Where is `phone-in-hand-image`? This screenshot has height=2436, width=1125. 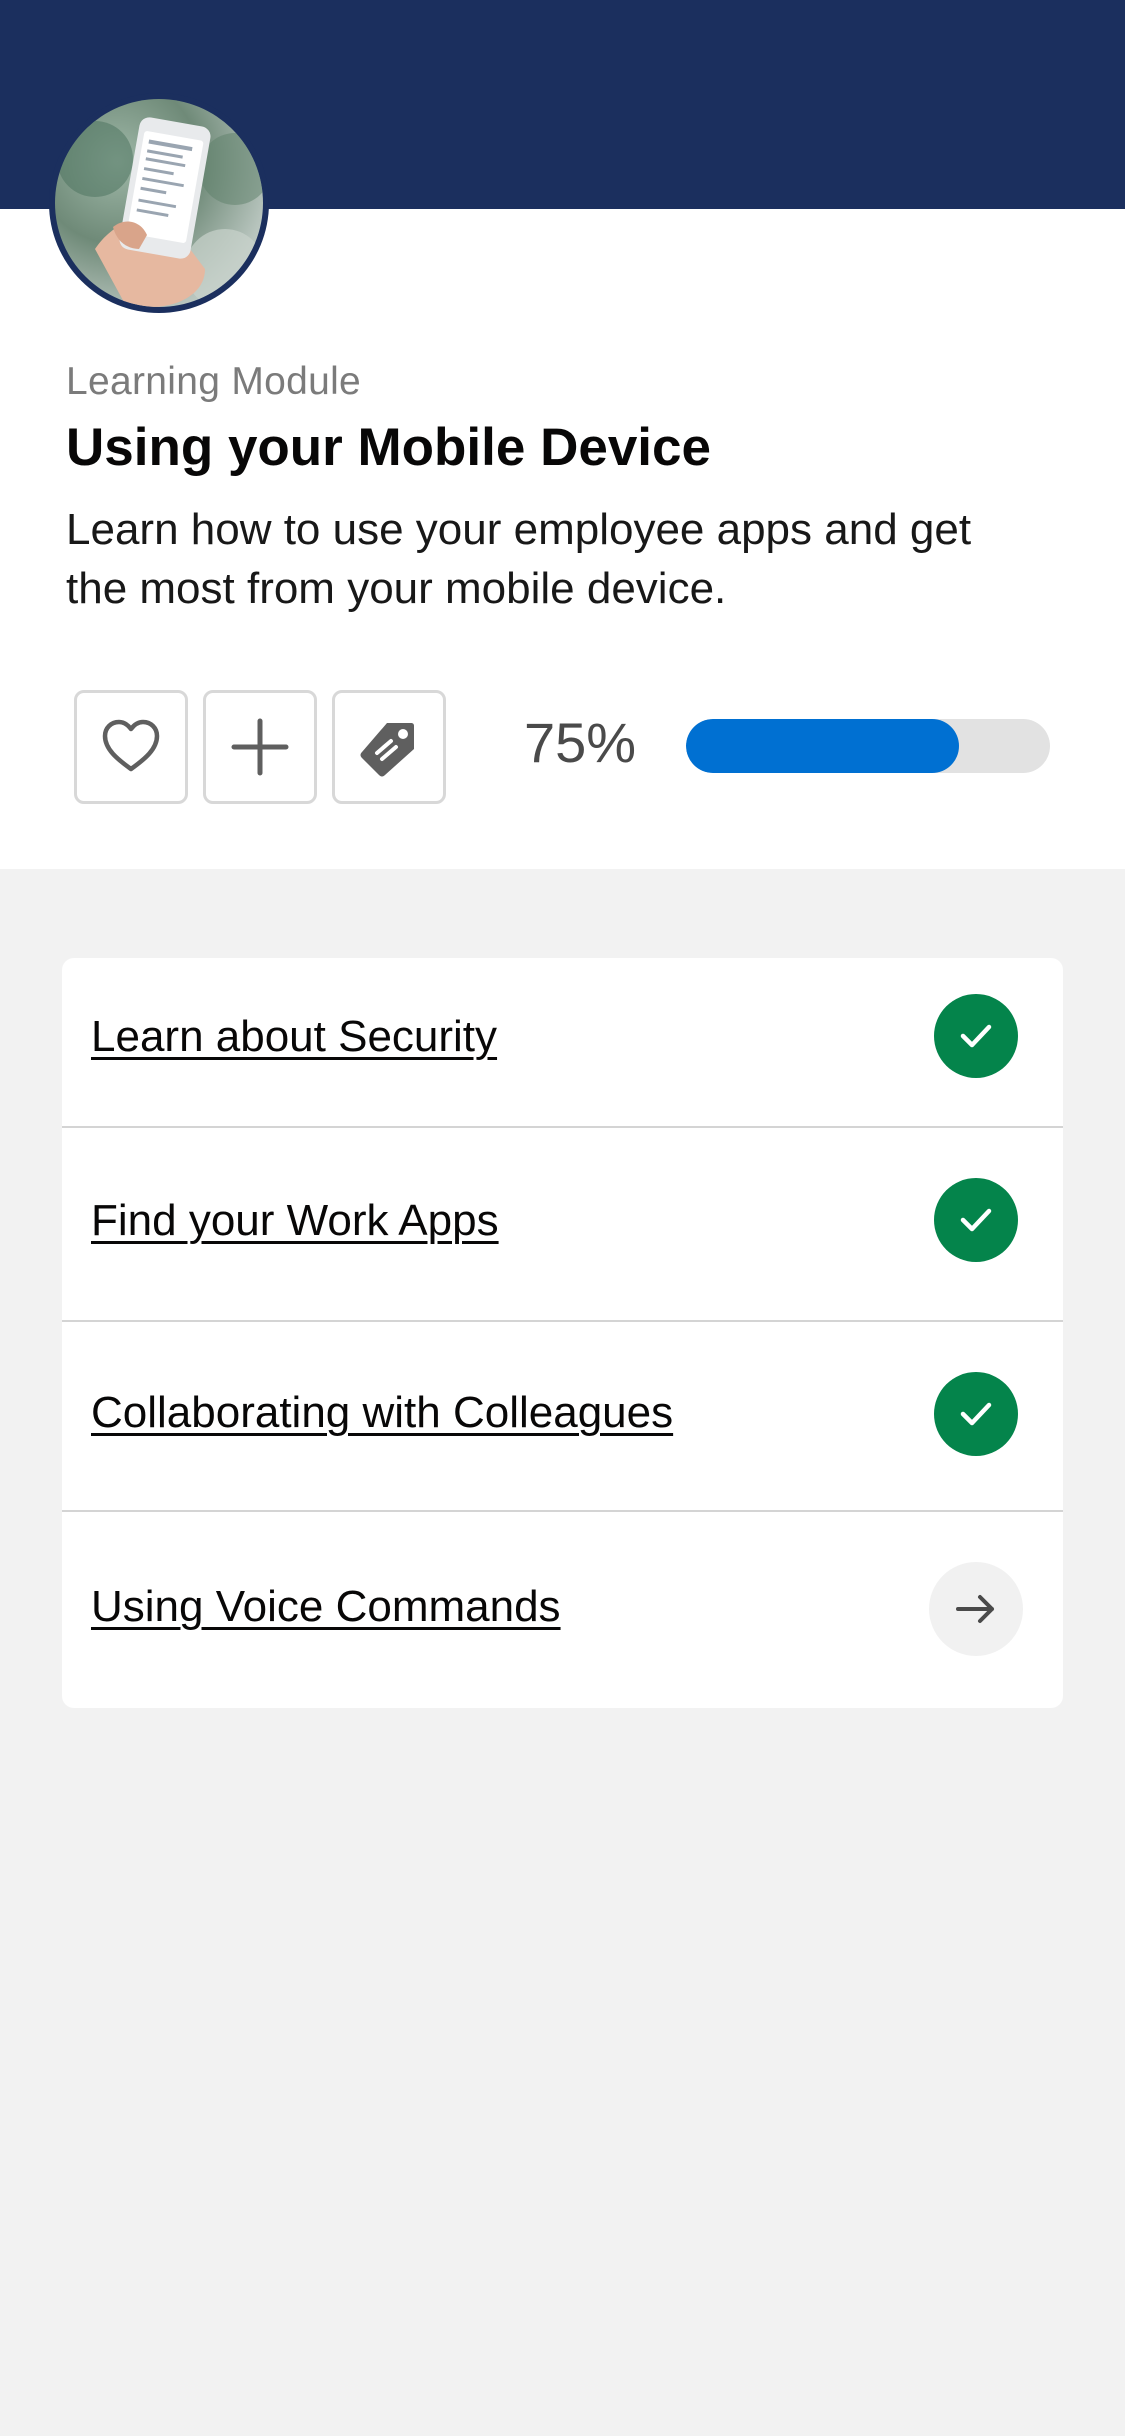
phone-in-hand-image is located at coordinates (159, 203).